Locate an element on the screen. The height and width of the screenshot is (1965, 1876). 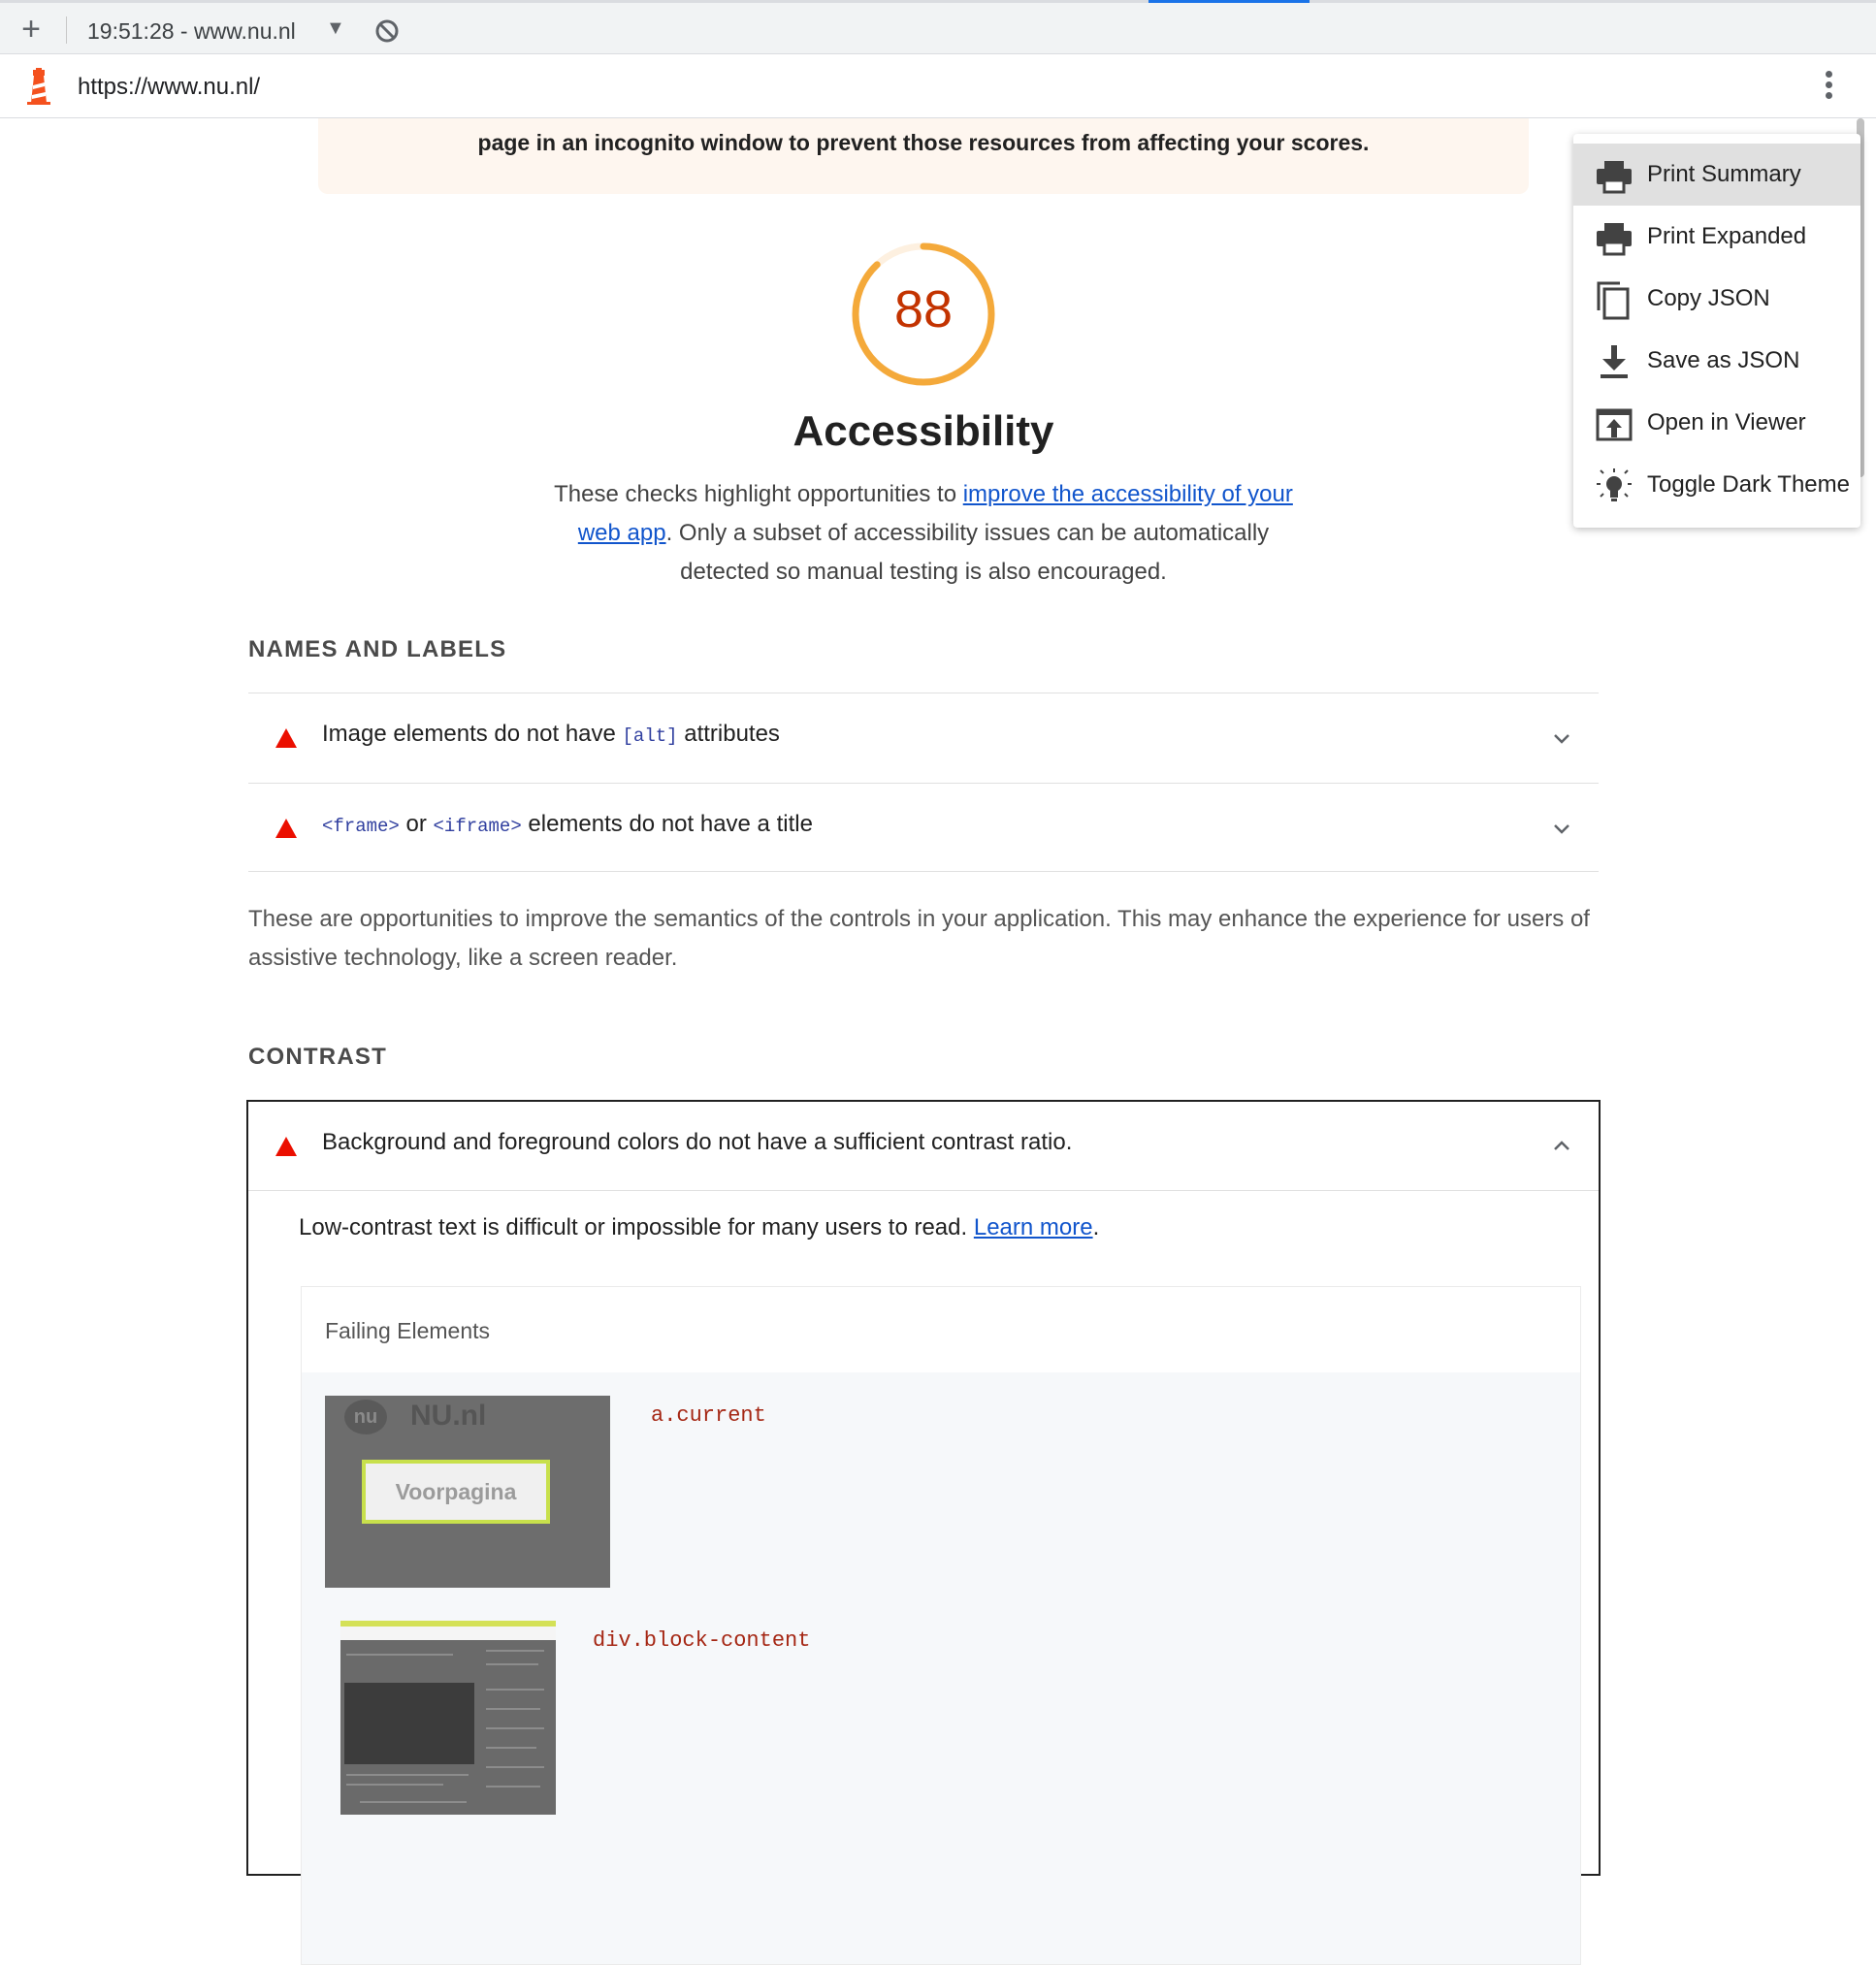
download-icon is located at coordinates (1614, 361).